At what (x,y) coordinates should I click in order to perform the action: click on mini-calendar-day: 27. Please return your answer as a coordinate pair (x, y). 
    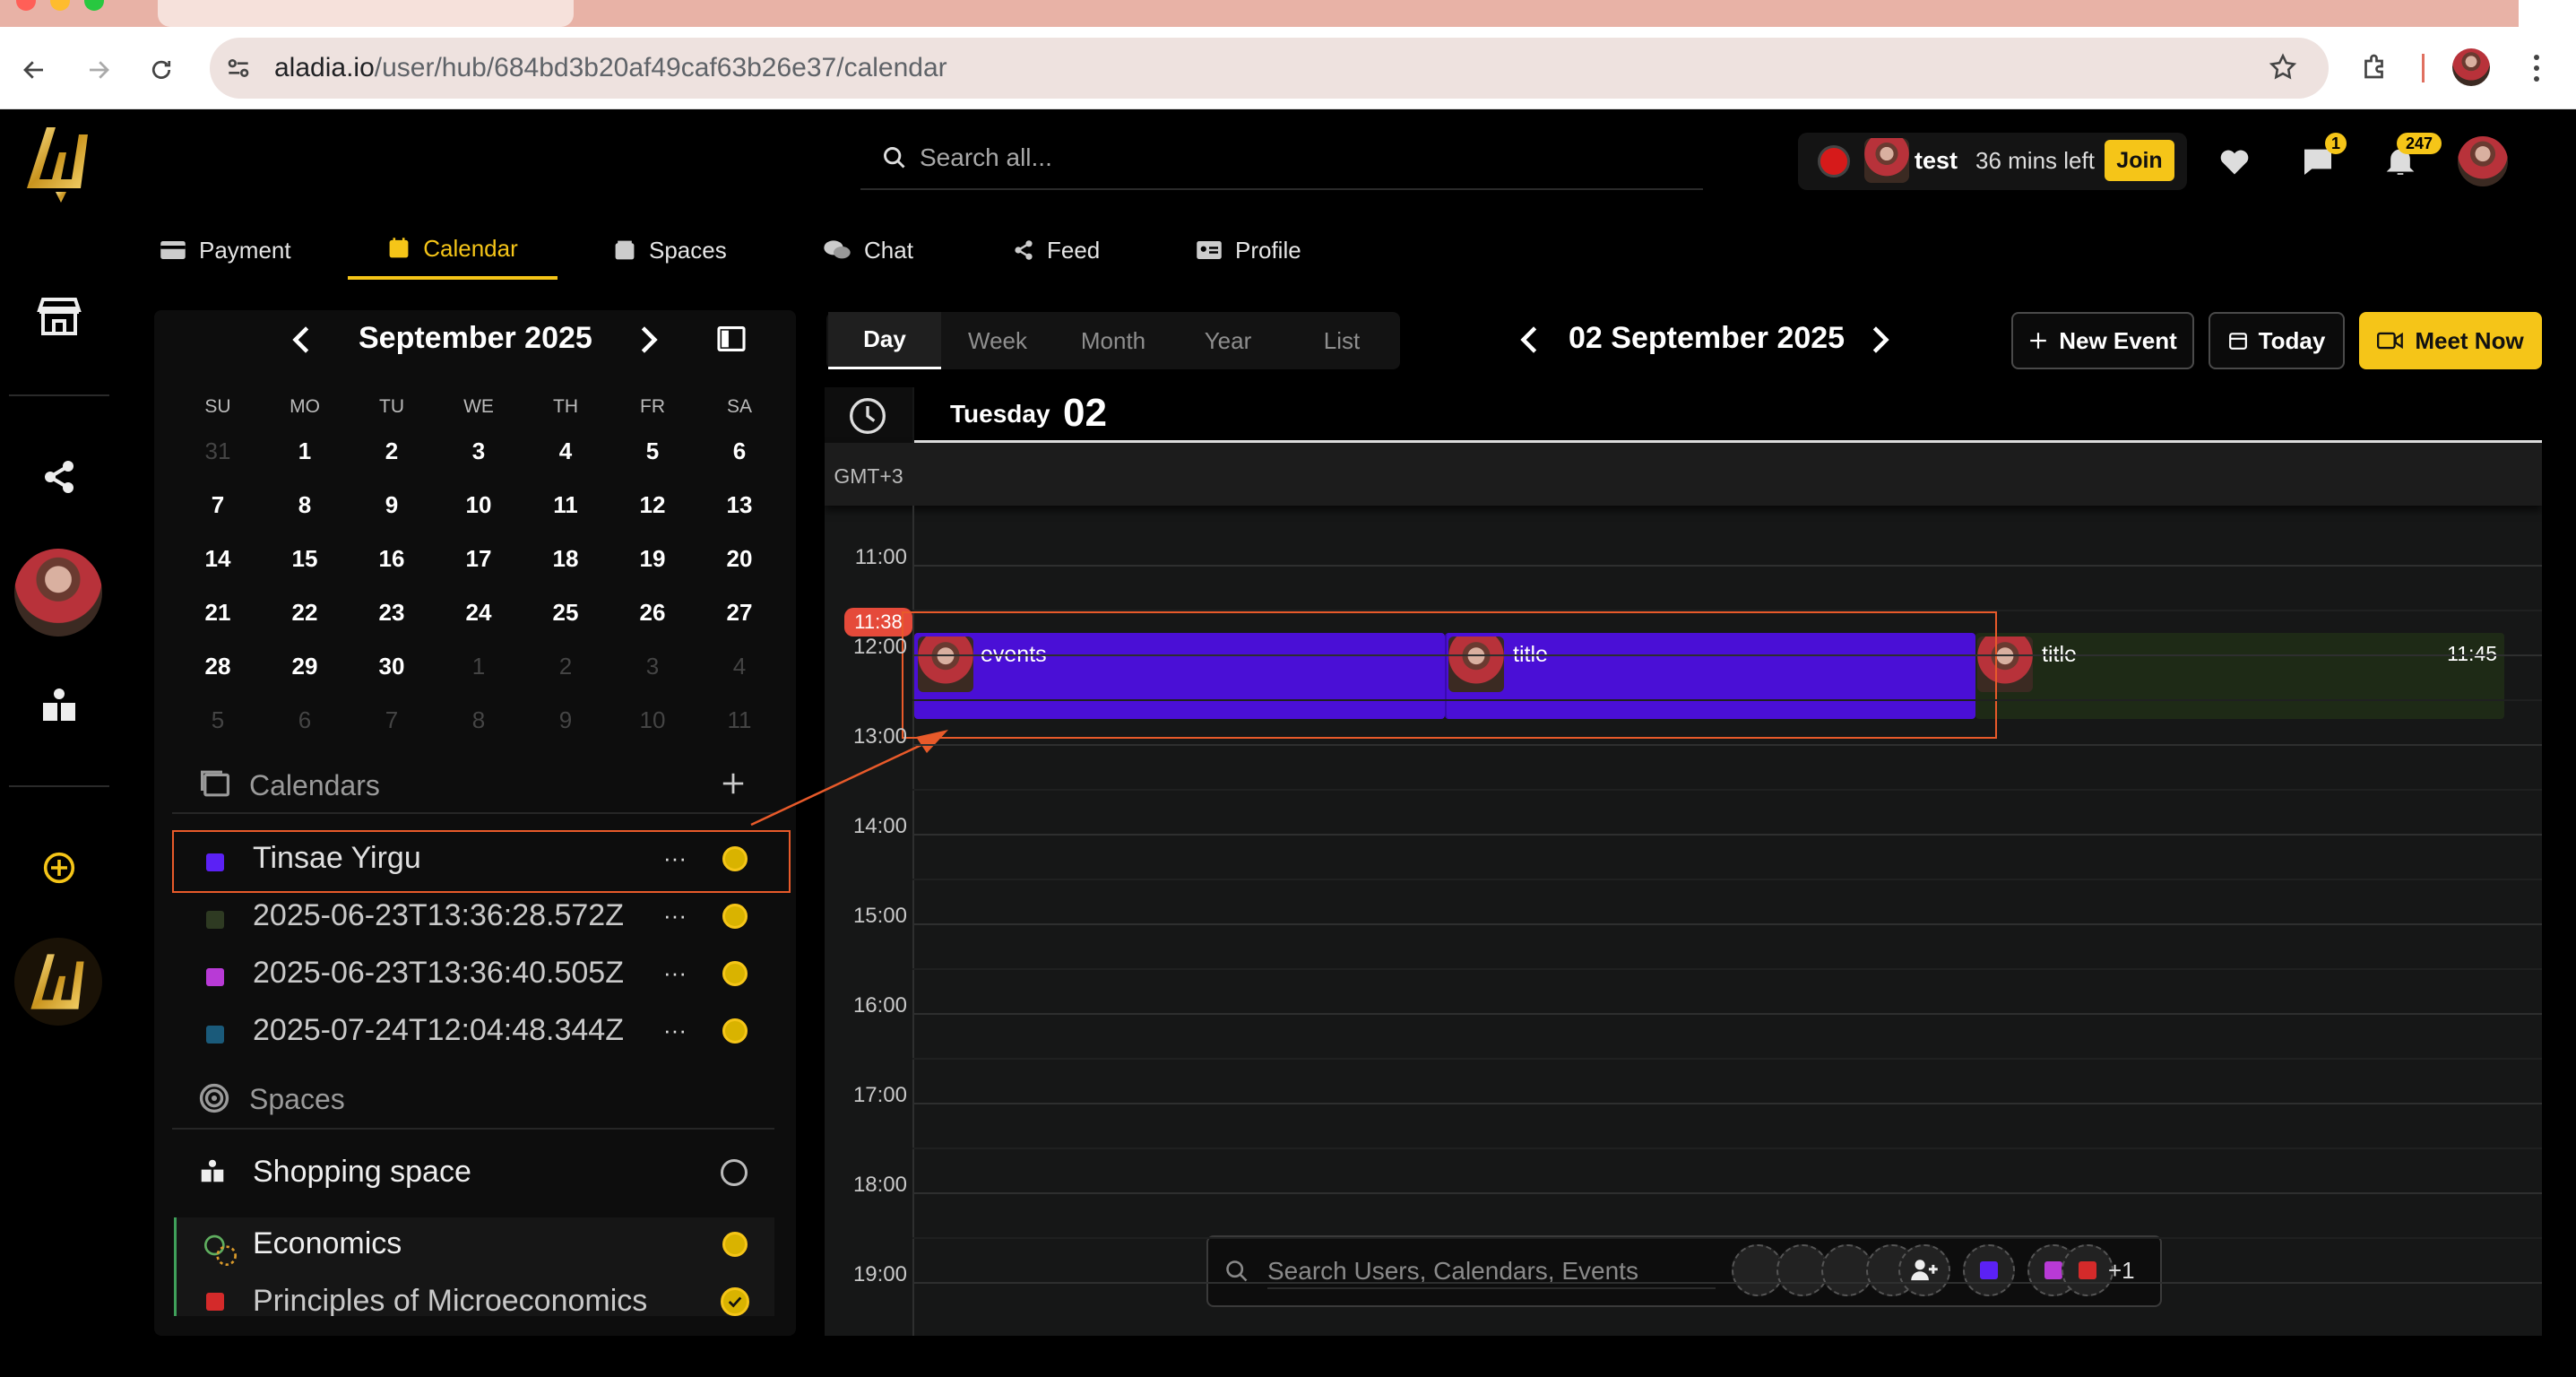
    Looking at the image, I should click on (739, 613).